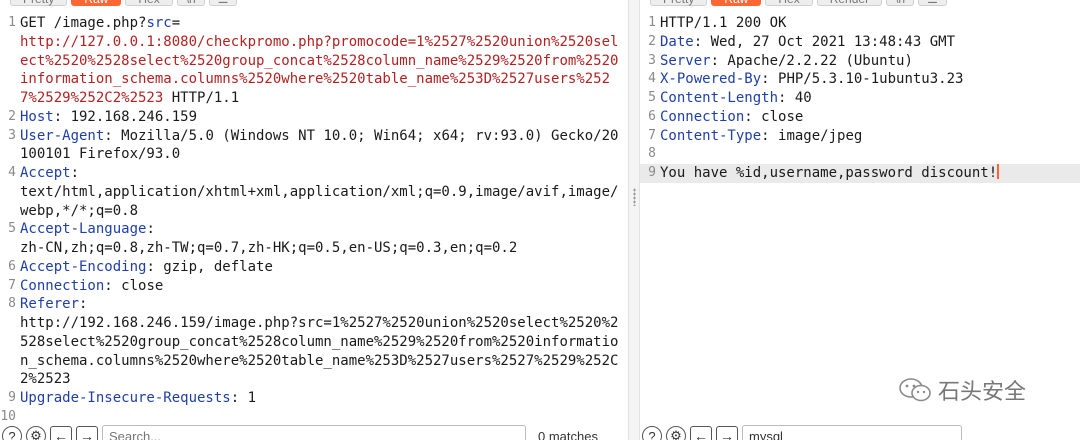 This screenshot has height=440, width=1080. What do you see at coordinates (870, 154) in the screenshot?
I see `line-text` at bounding box center [870, 154].